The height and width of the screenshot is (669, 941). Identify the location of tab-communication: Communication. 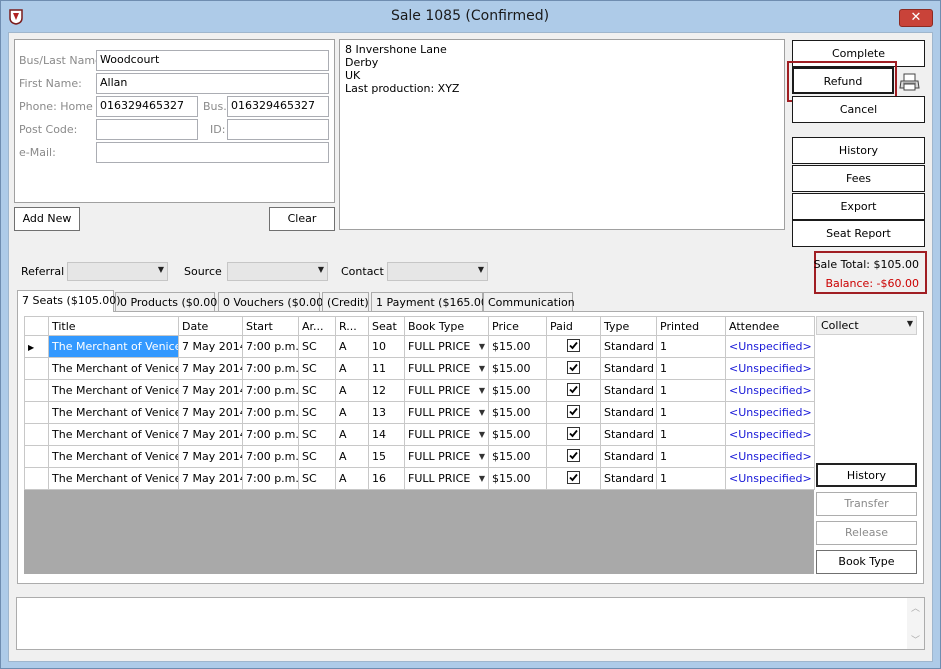
(529, 301).